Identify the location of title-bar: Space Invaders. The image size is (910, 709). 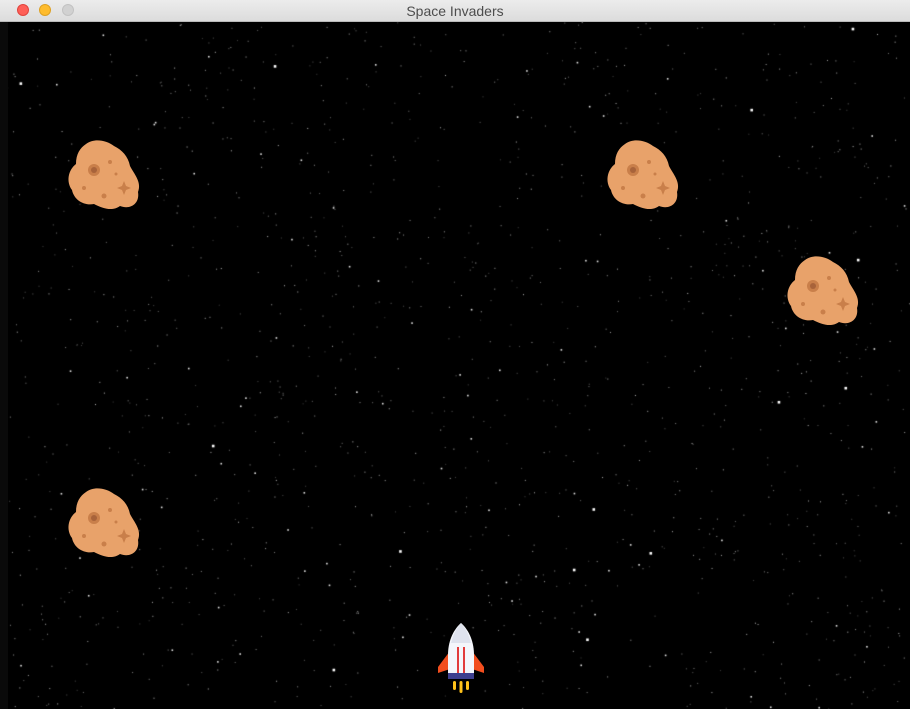
(455, 11).